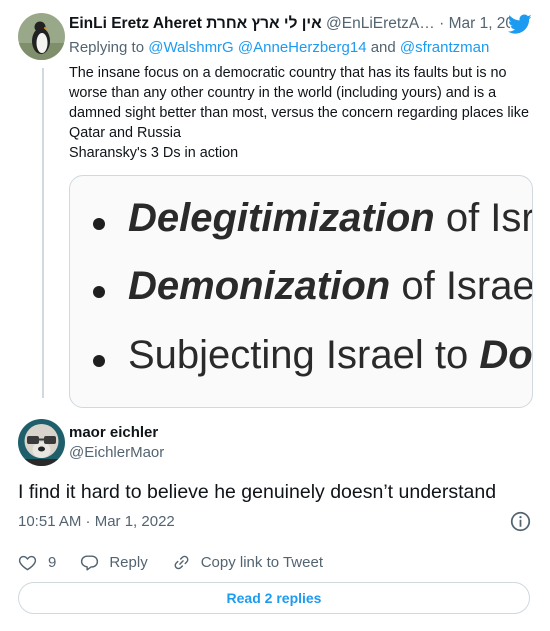  What do you see at coordinates (274, 598) in the screenshot?
I see `read-replies-button: Read 2 replies` at bounding box center [274, 598].